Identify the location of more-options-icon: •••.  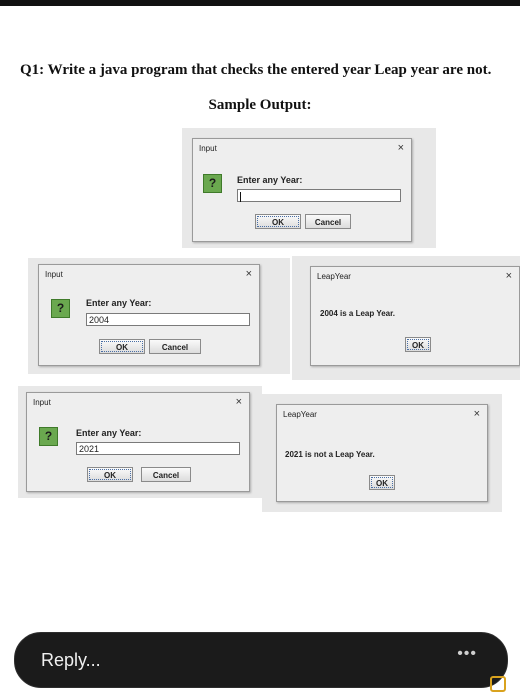
(467, 654).